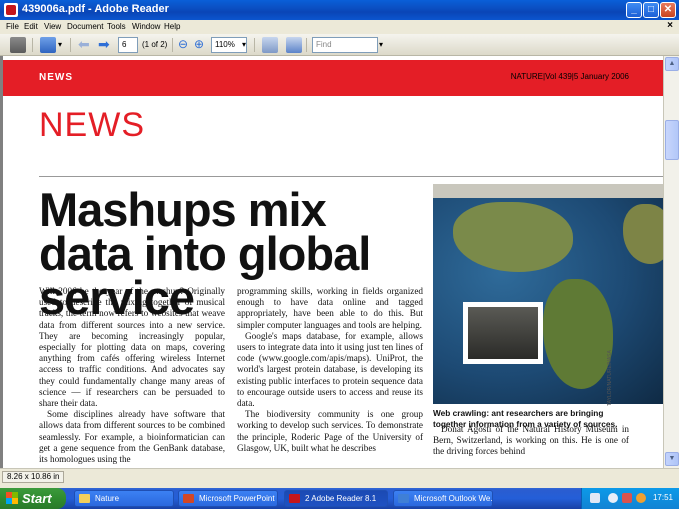 Image resolution: width=679 pixels, height=509 pixels. Describe the element at coordinates (403, 498) in the screenshot. I see `outlook-icon` at that location.